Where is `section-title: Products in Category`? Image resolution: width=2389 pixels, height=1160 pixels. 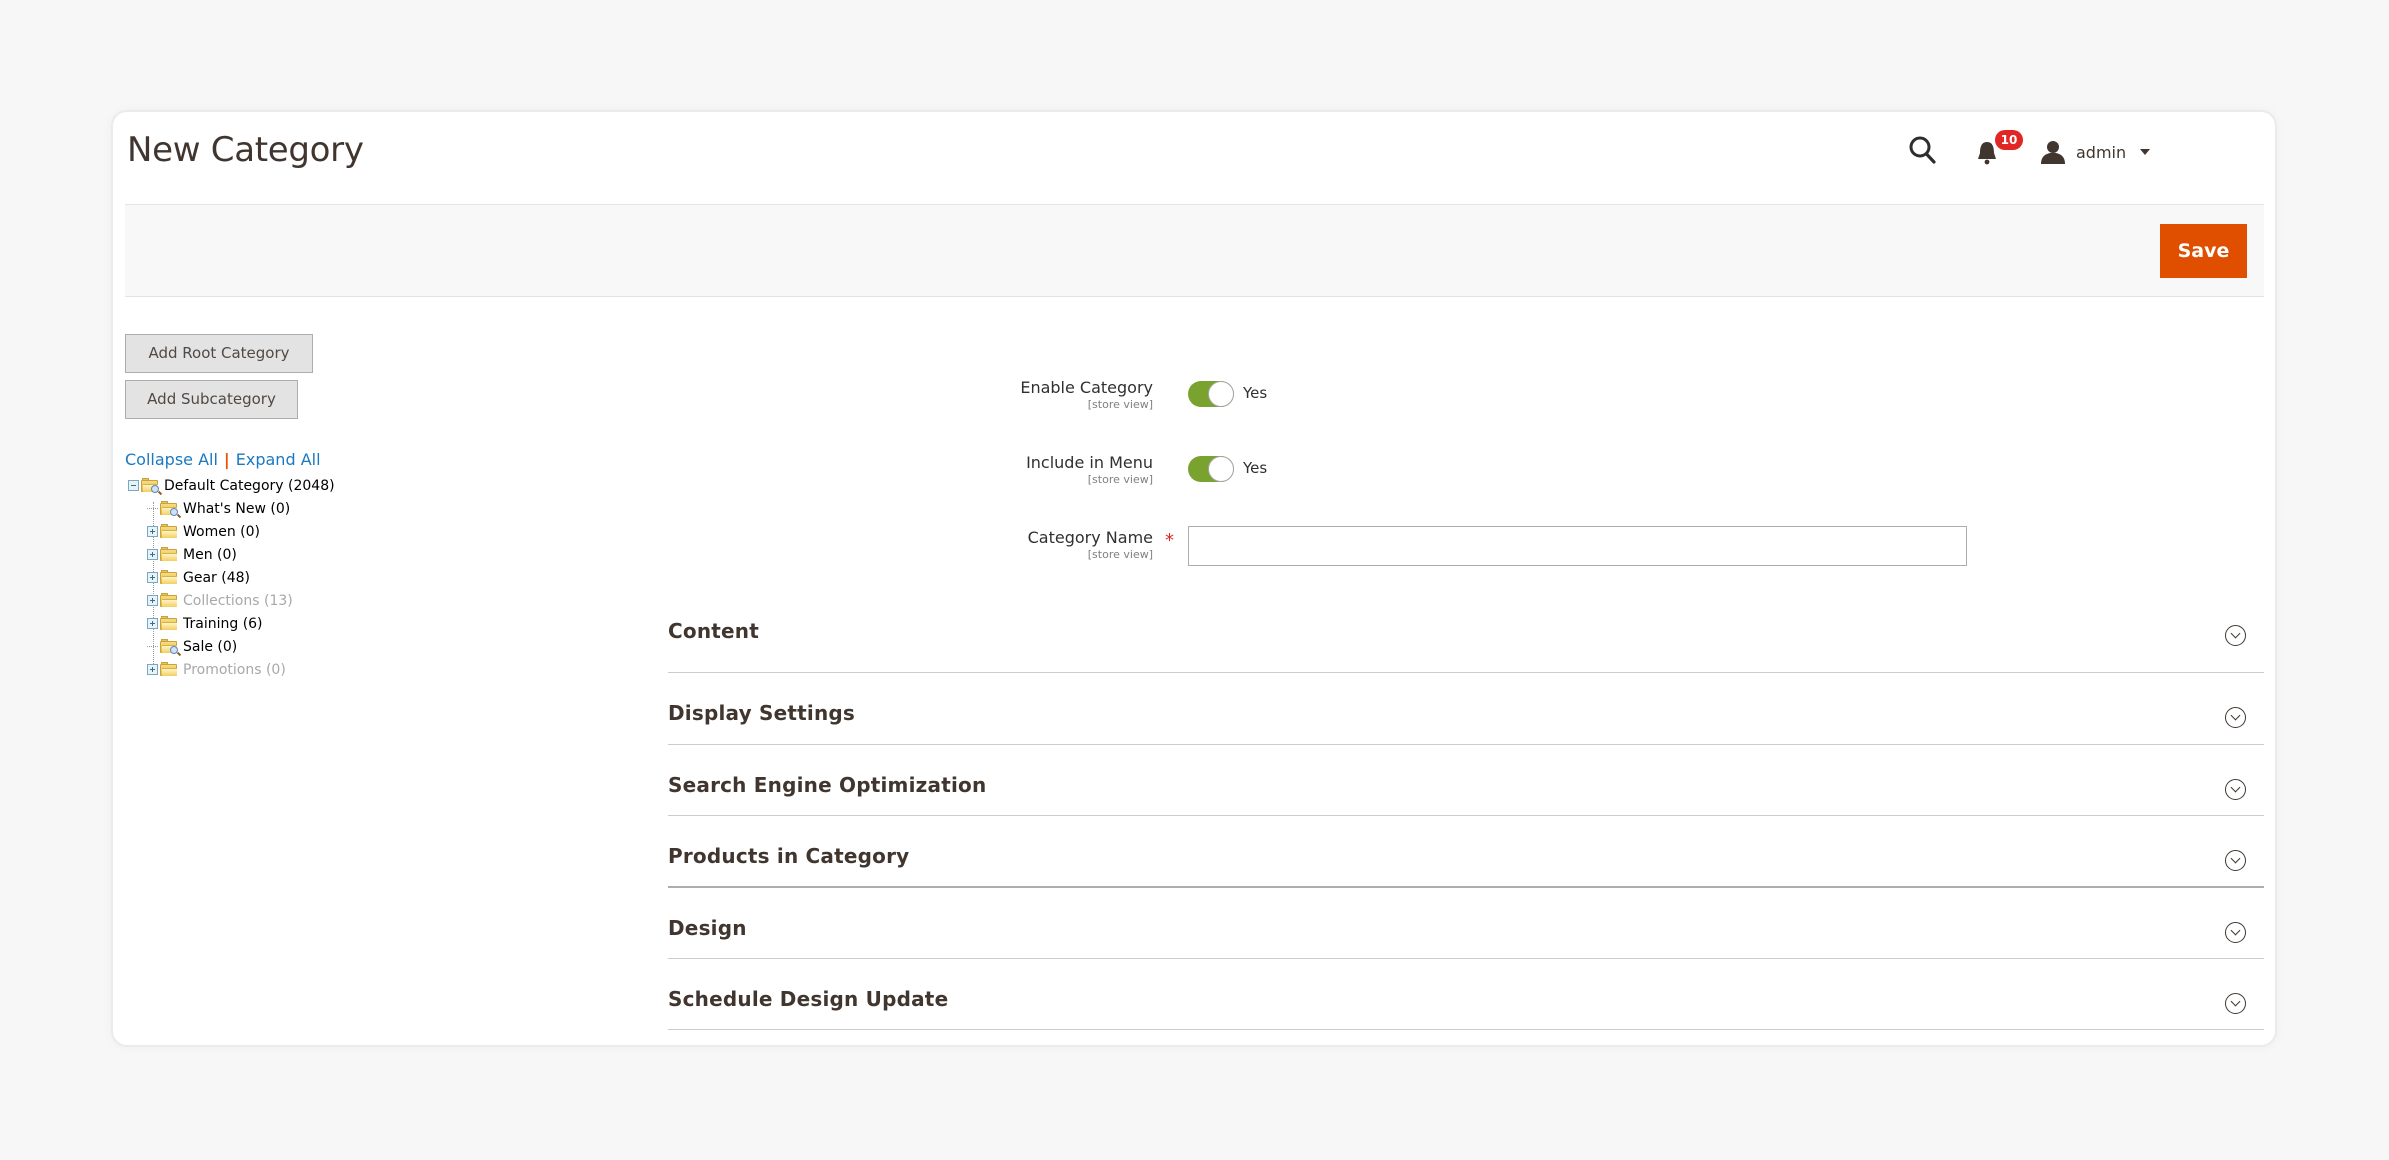 section-title: Products in Category is located at coordinates (789, 856).